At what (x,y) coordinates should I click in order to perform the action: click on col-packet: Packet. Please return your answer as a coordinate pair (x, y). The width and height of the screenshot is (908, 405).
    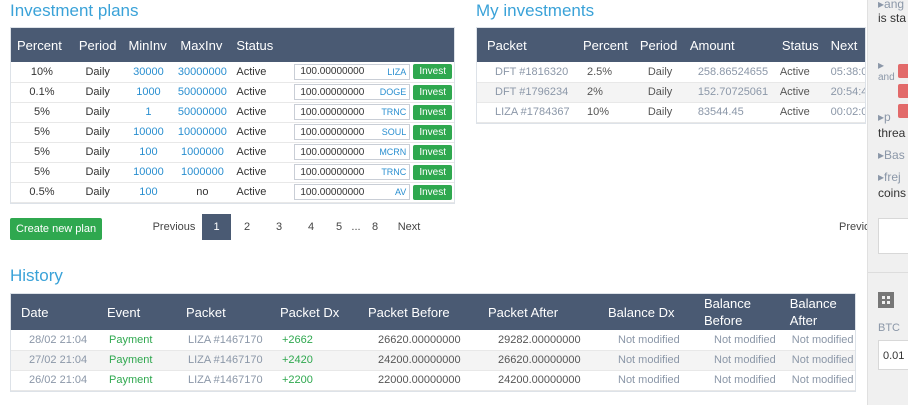
    Looking at the image, I should click on (507, 45).